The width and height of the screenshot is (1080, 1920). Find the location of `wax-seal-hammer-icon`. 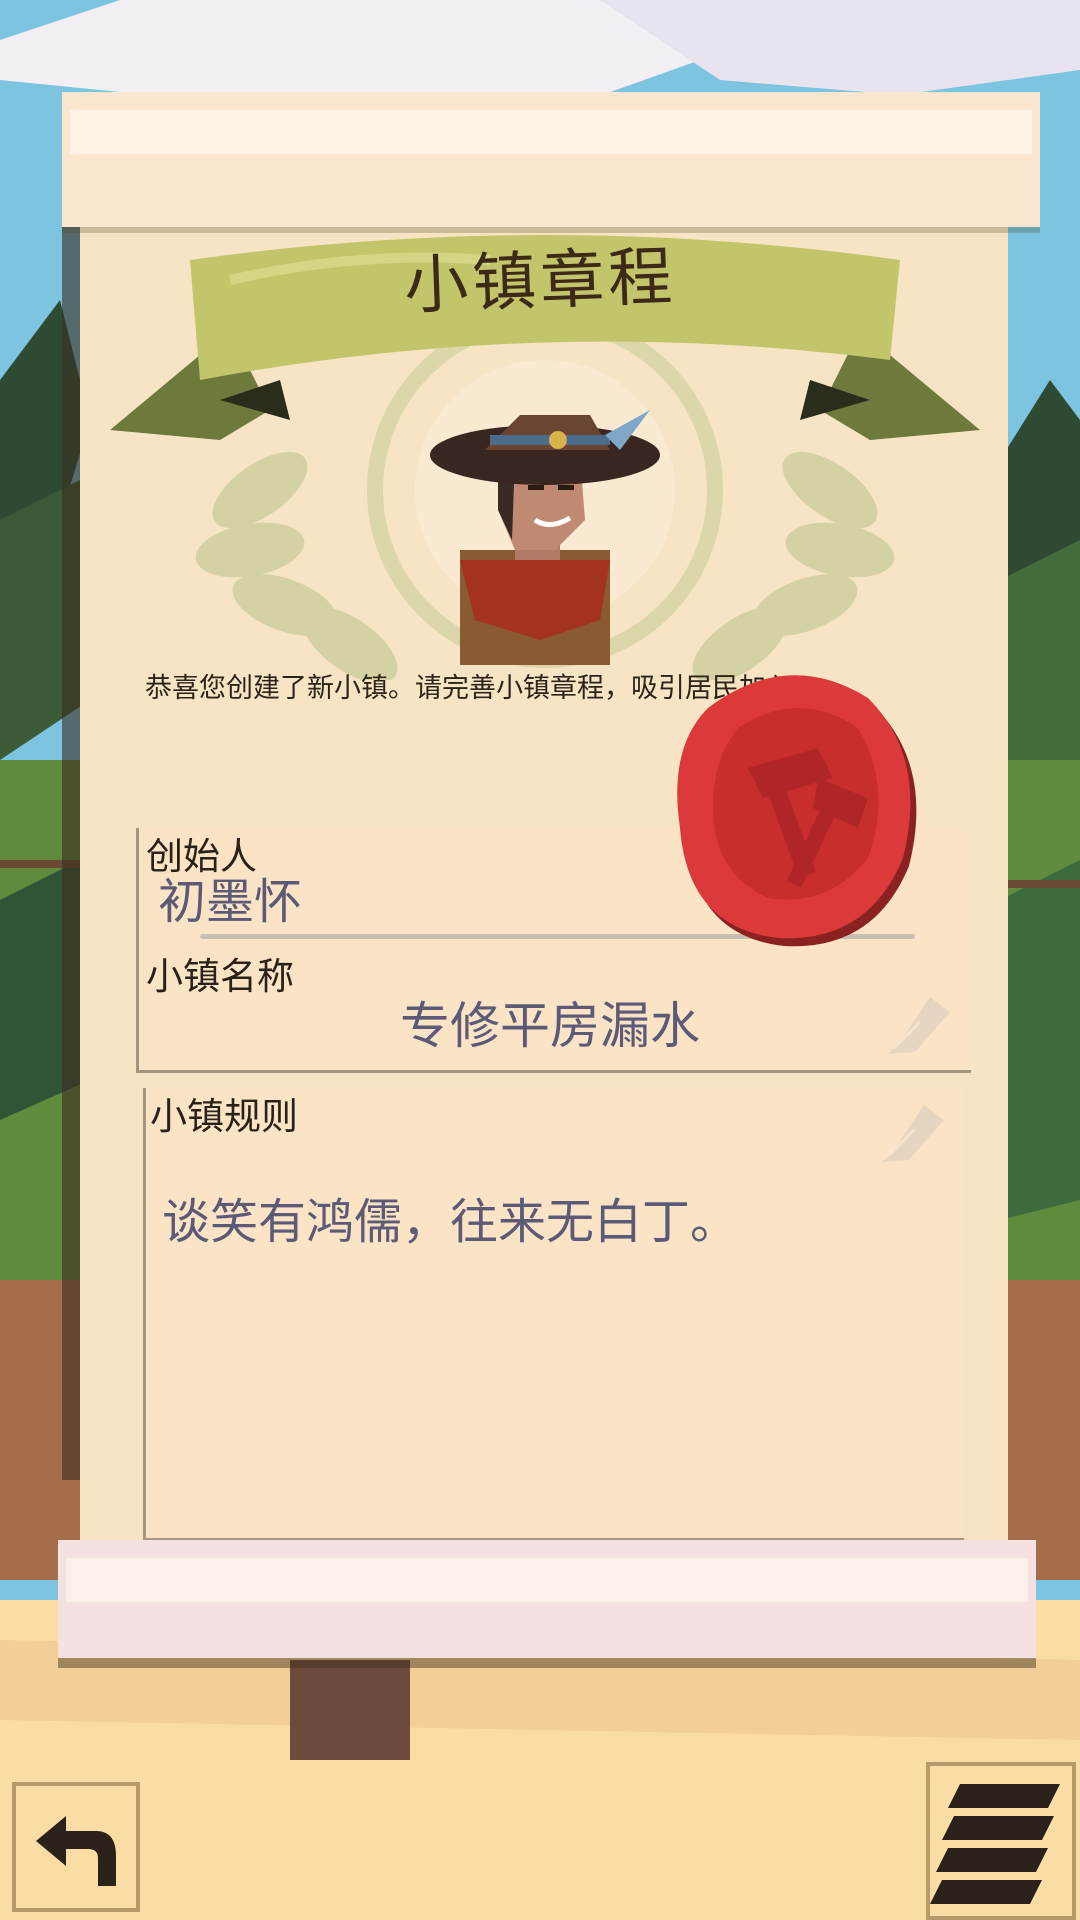

wax-seal-hammer-icon is located at coordinates (797, 811).